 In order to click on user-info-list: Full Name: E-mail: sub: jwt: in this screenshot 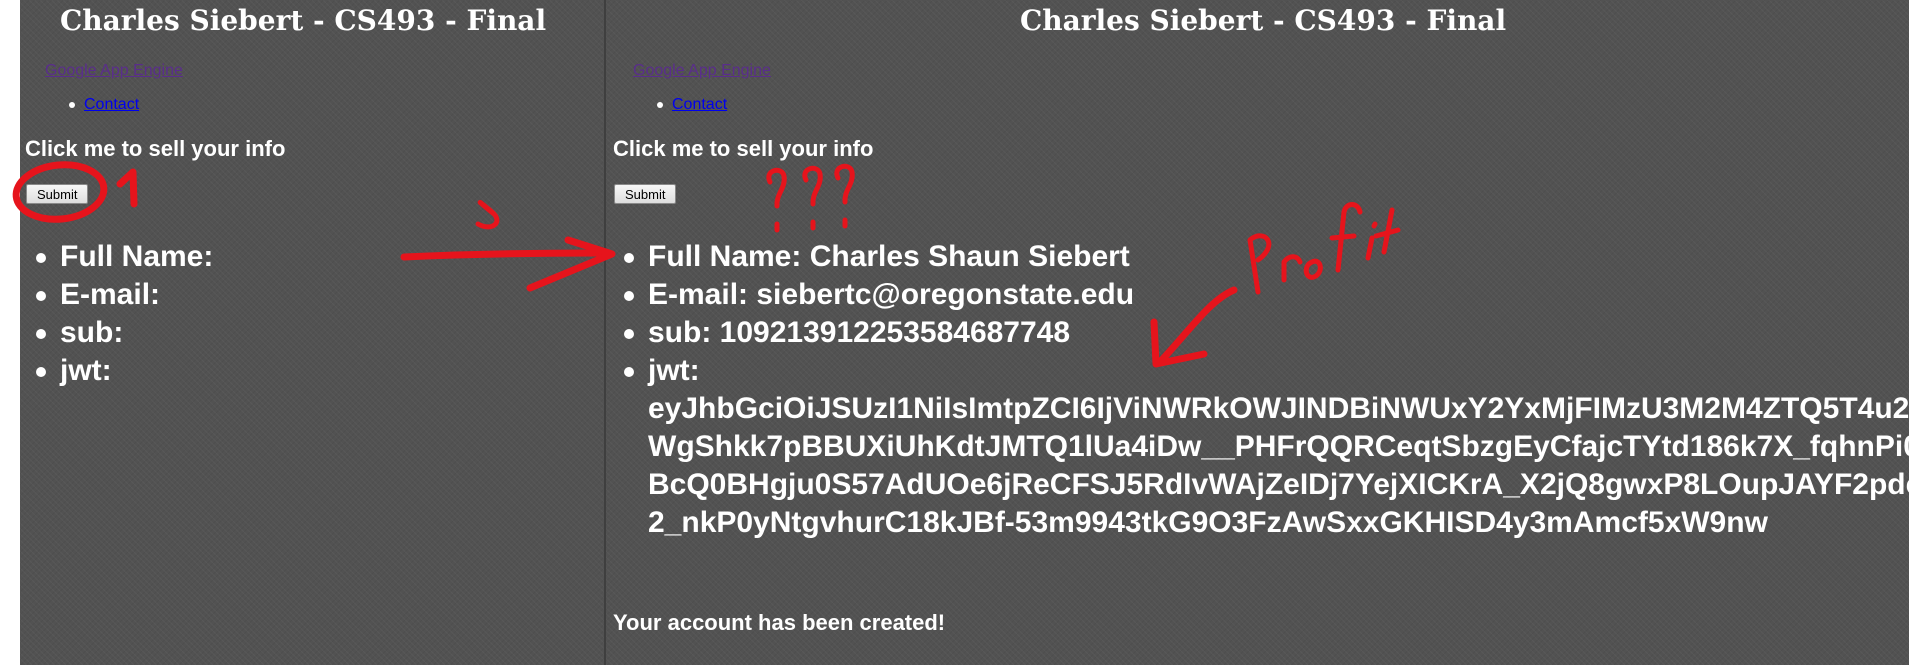, I will do `click(316, 314)`.